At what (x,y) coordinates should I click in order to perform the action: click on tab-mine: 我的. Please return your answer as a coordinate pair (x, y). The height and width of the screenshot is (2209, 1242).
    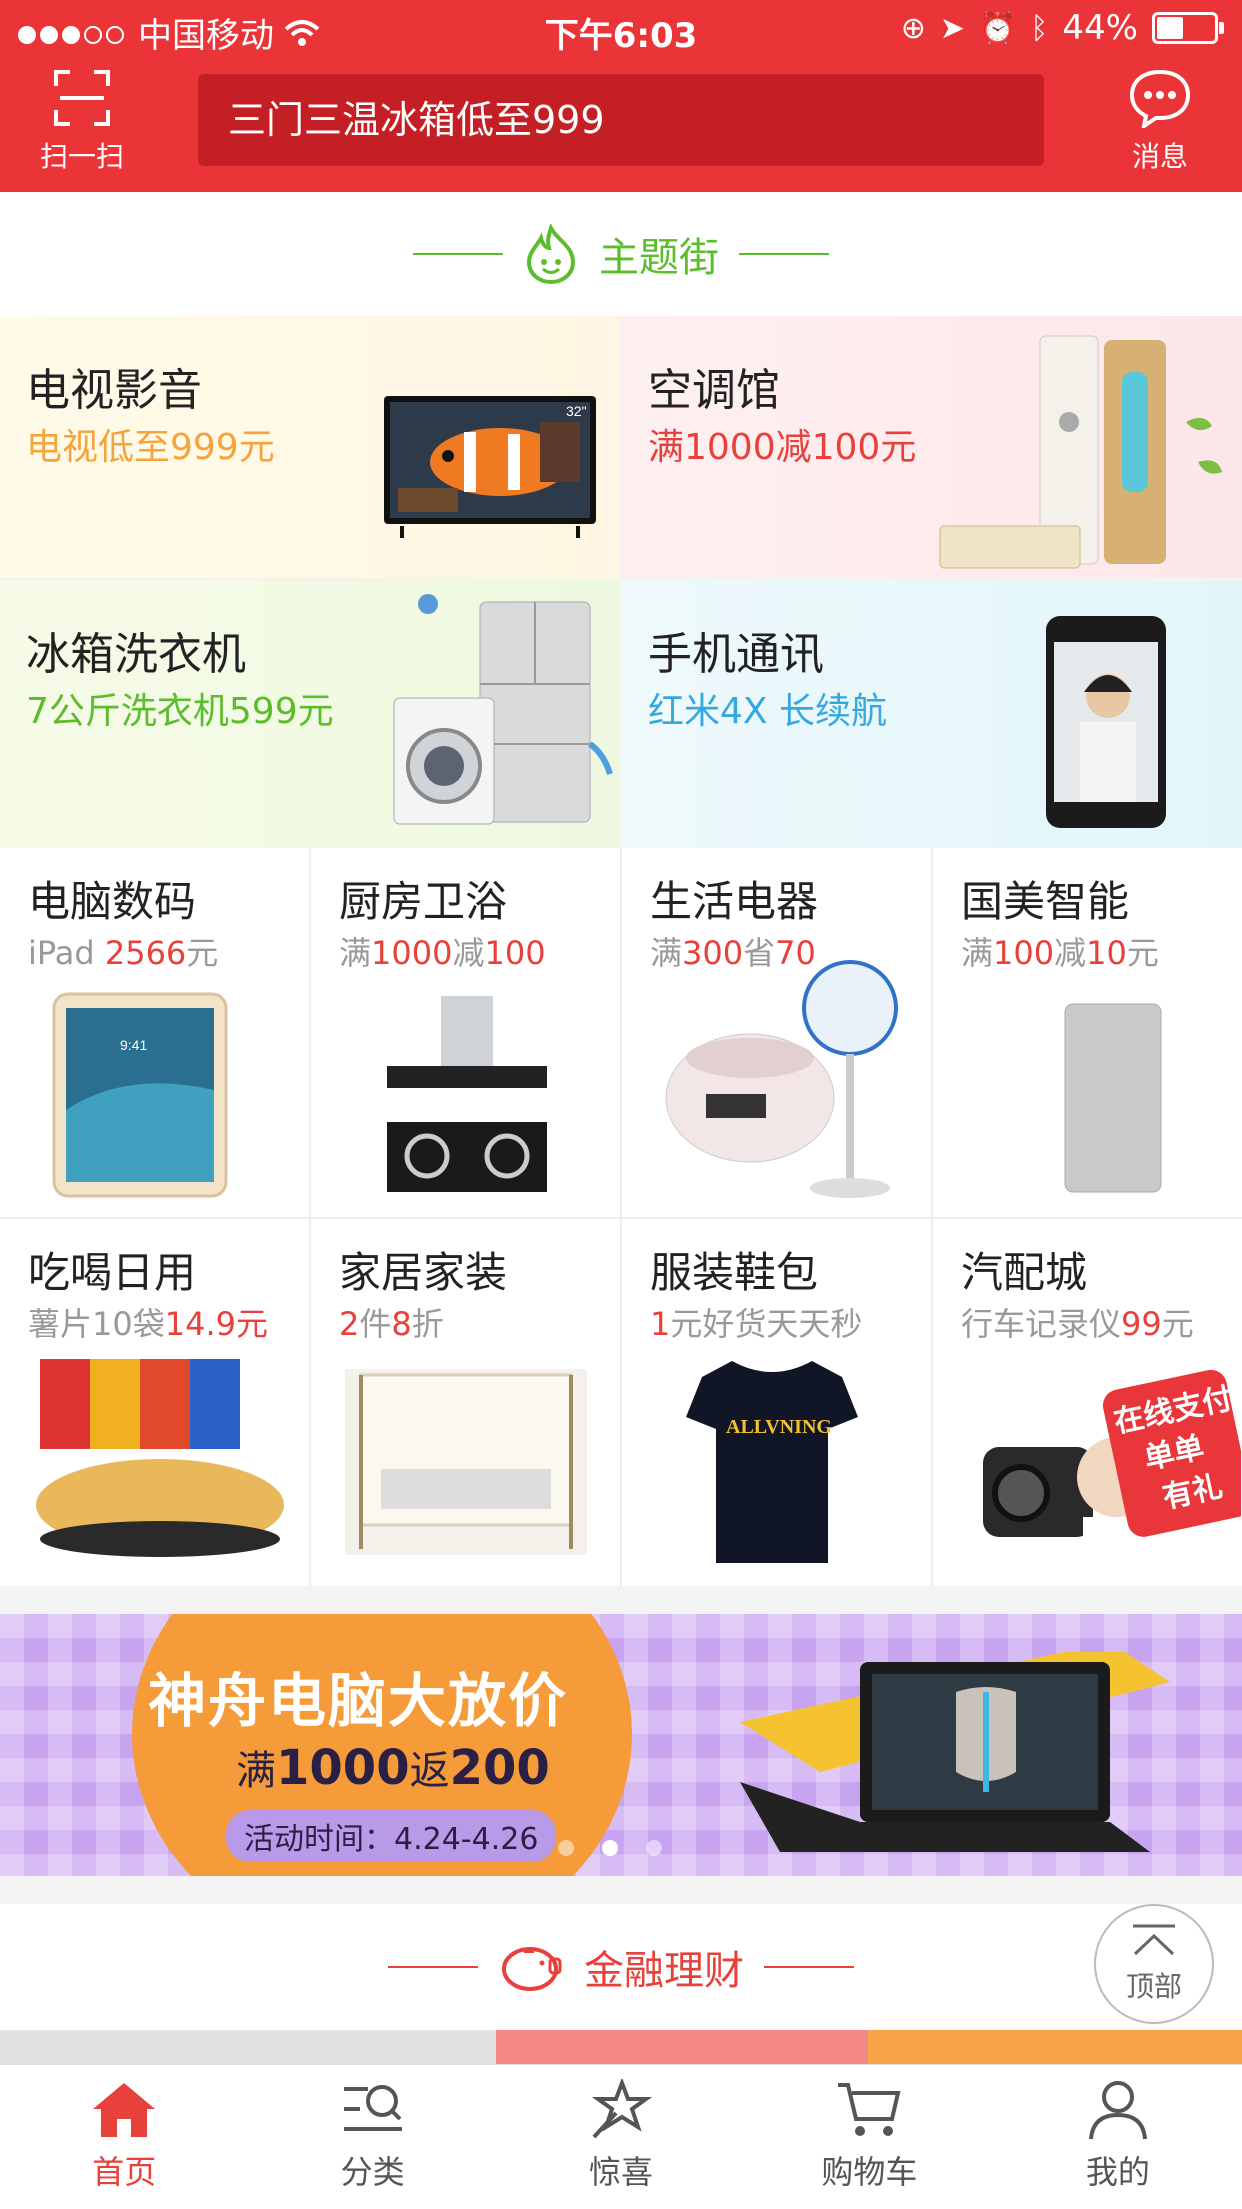
    Looking at the image, I should click on (1118, 2137).